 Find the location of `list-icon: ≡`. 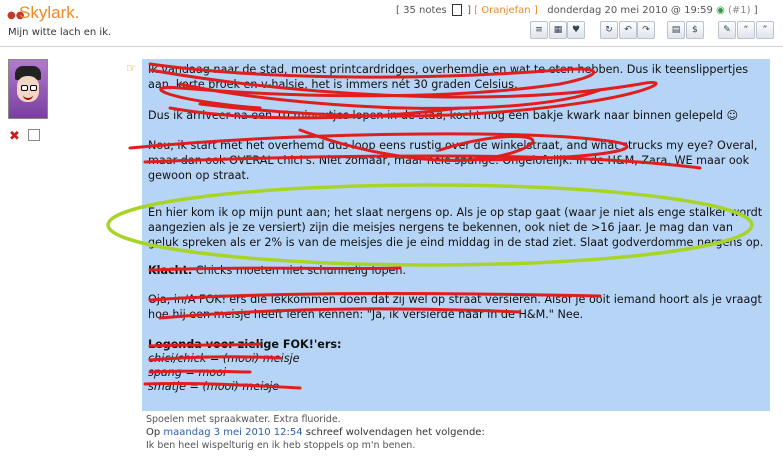

list-icon: ≡ is located at coordinates (539, 30).